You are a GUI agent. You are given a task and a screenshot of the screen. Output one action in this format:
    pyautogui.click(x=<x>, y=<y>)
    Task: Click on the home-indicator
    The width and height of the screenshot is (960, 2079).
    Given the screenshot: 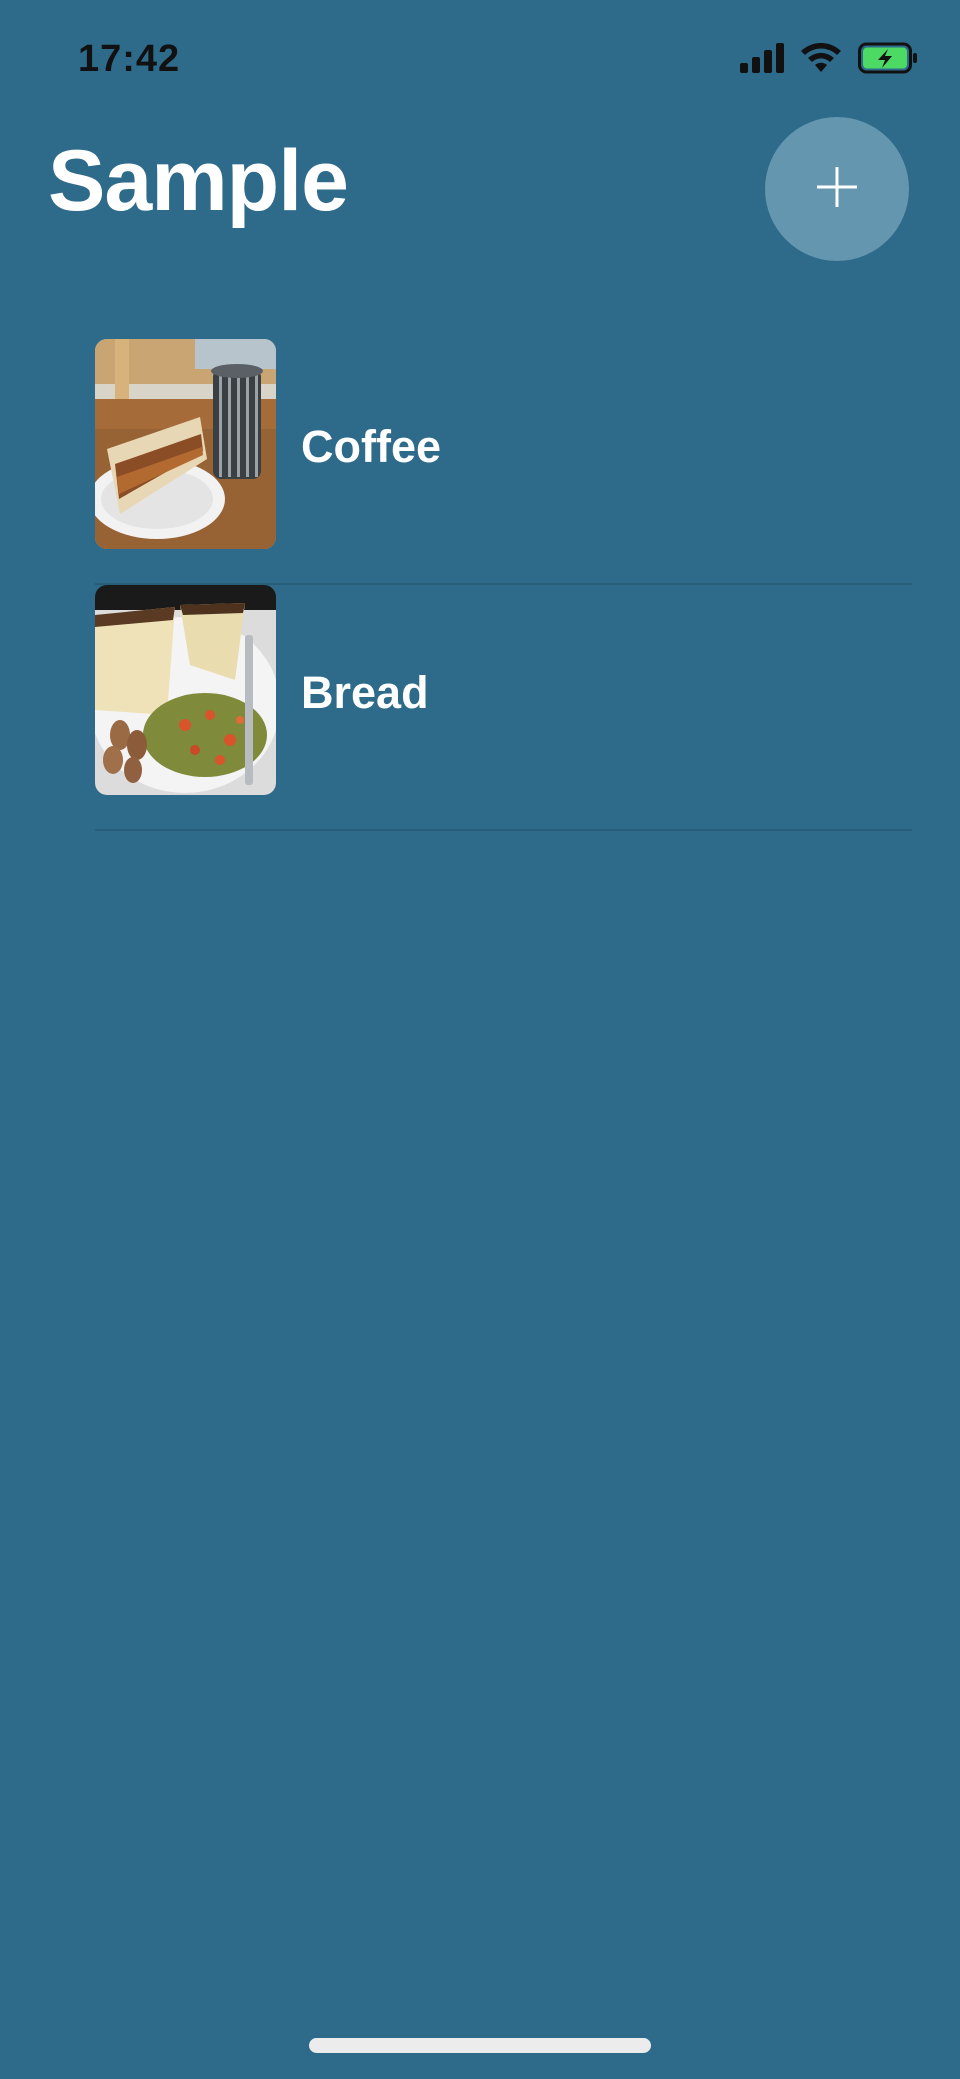 What is the action you would take?
    pyautogui.click(x=480, y=2045)
    